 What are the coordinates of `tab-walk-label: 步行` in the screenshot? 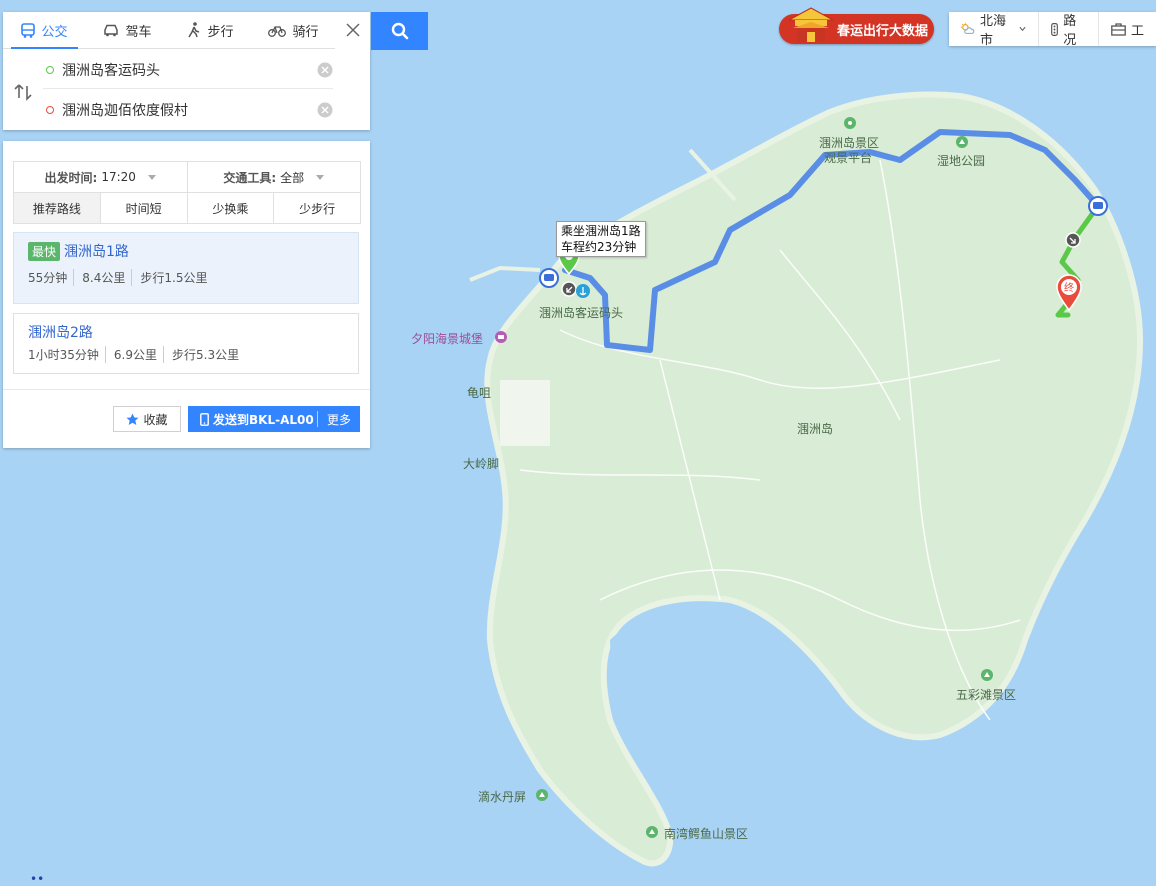 It's located at (220, 32).